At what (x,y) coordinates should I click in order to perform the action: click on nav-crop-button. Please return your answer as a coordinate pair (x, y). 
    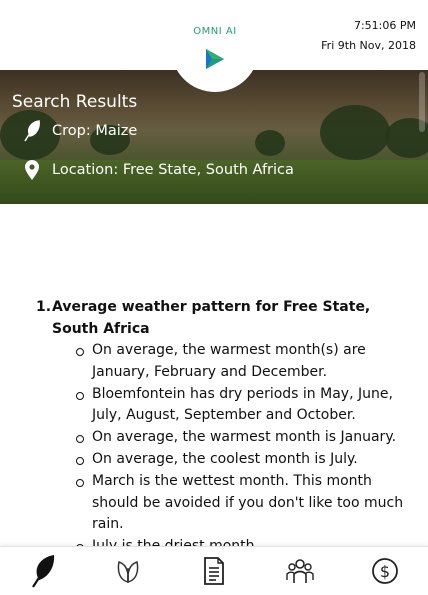
    Looking at the image, I should click on (43, 571).